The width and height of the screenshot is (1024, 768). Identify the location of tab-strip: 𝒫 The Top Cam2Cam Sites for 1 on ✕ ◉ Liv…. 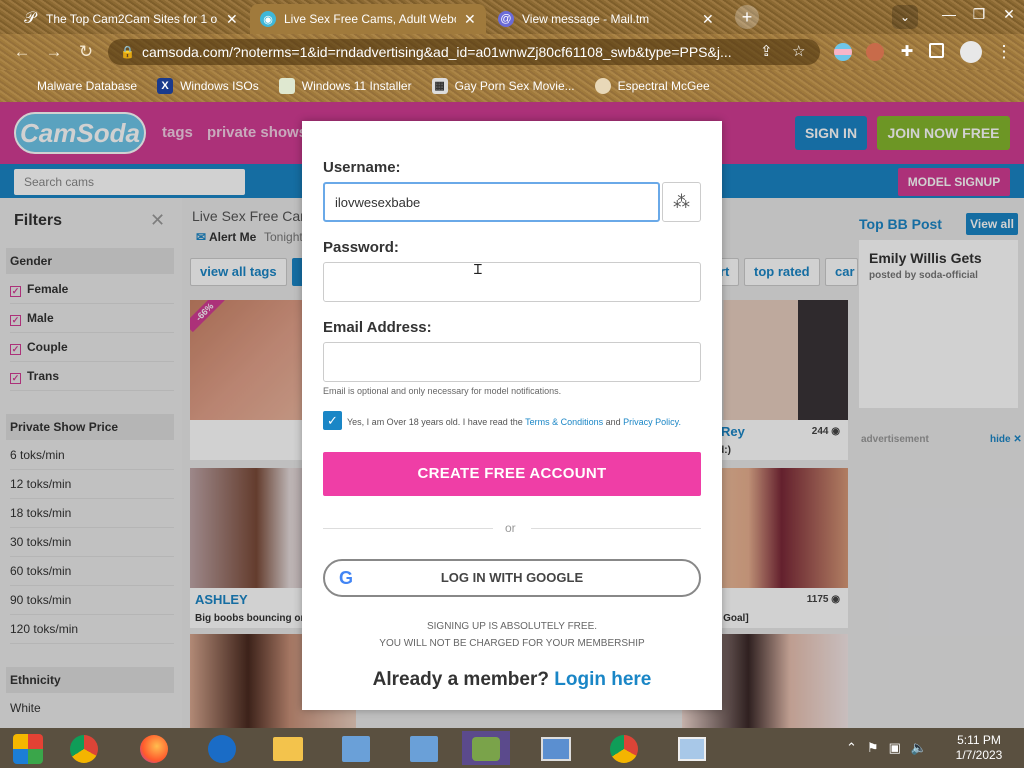
(512, 17).